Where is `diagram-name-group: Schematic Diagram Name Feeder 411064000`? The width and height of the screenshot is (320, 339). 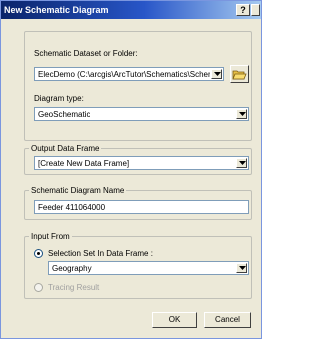 diagram-name-group: Schematic Diagram Name Feeder 411064000 is located at coordinates (138, 203).